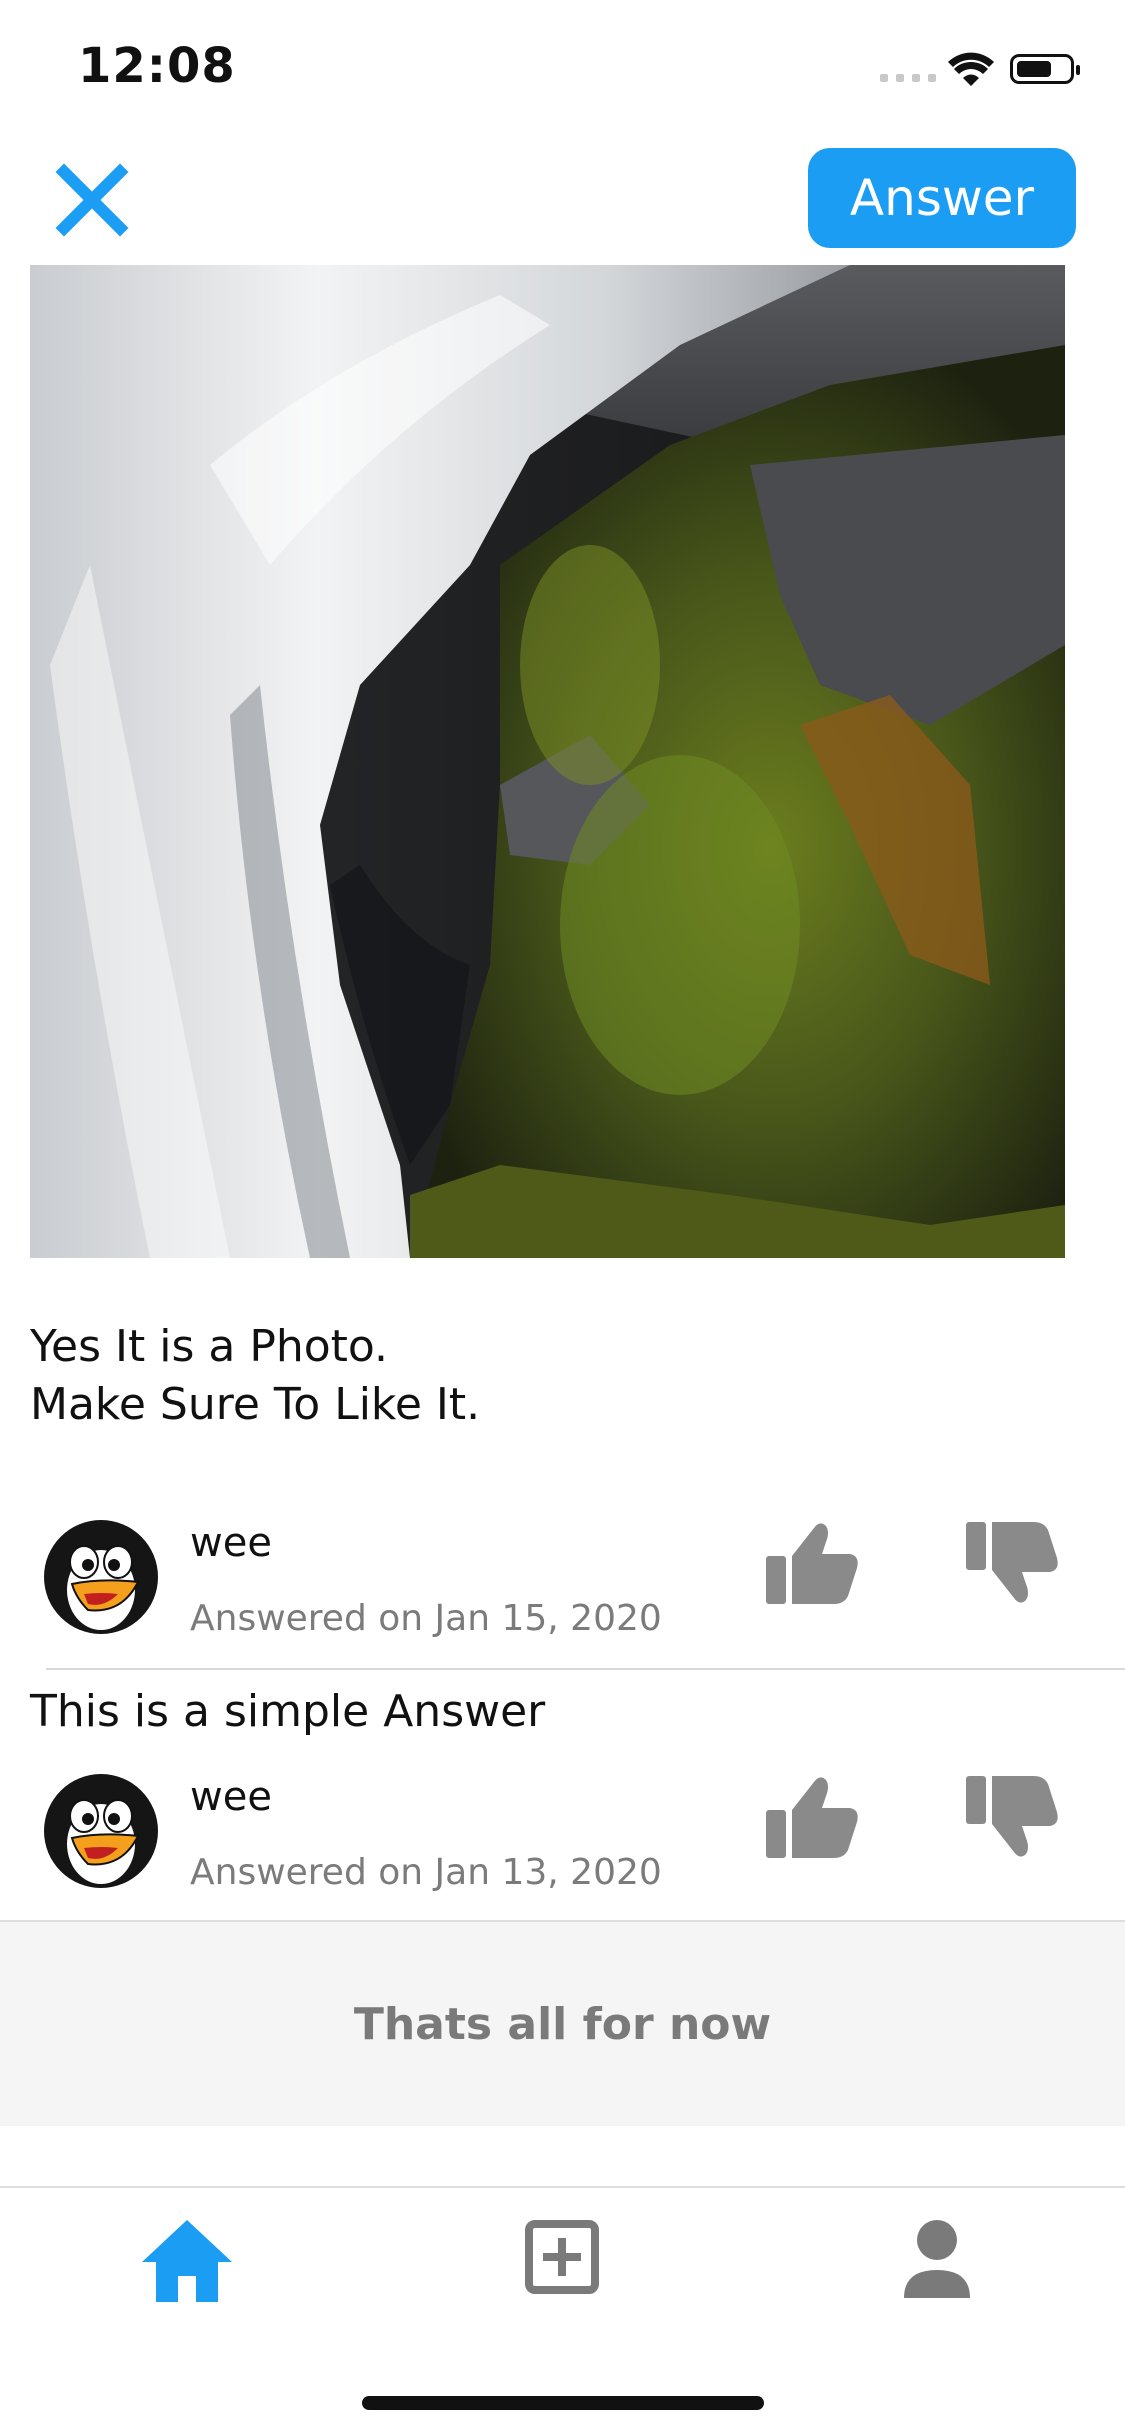 The image size is (1125, 2436). Describe the element at coordinates (563, 2403) in the screenshot. I see `home-indicator` at that location.